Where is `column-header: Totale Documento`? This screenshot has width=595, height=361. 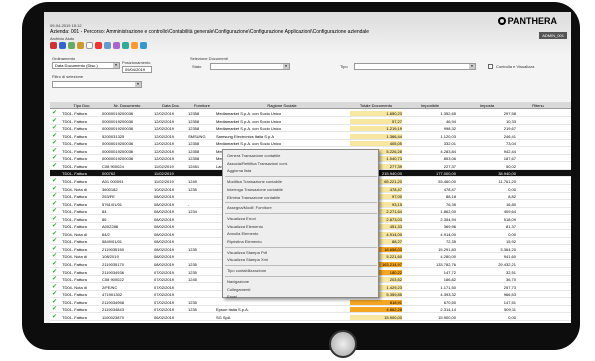
column-header: Totale Documento is located at coordinates (376, 105).